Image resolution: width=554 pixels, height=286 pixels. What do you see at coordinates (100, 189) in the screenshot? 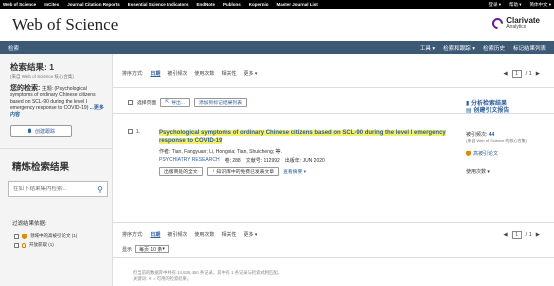
I see `search-icon: ⚲` at bounding box center [100, 189].